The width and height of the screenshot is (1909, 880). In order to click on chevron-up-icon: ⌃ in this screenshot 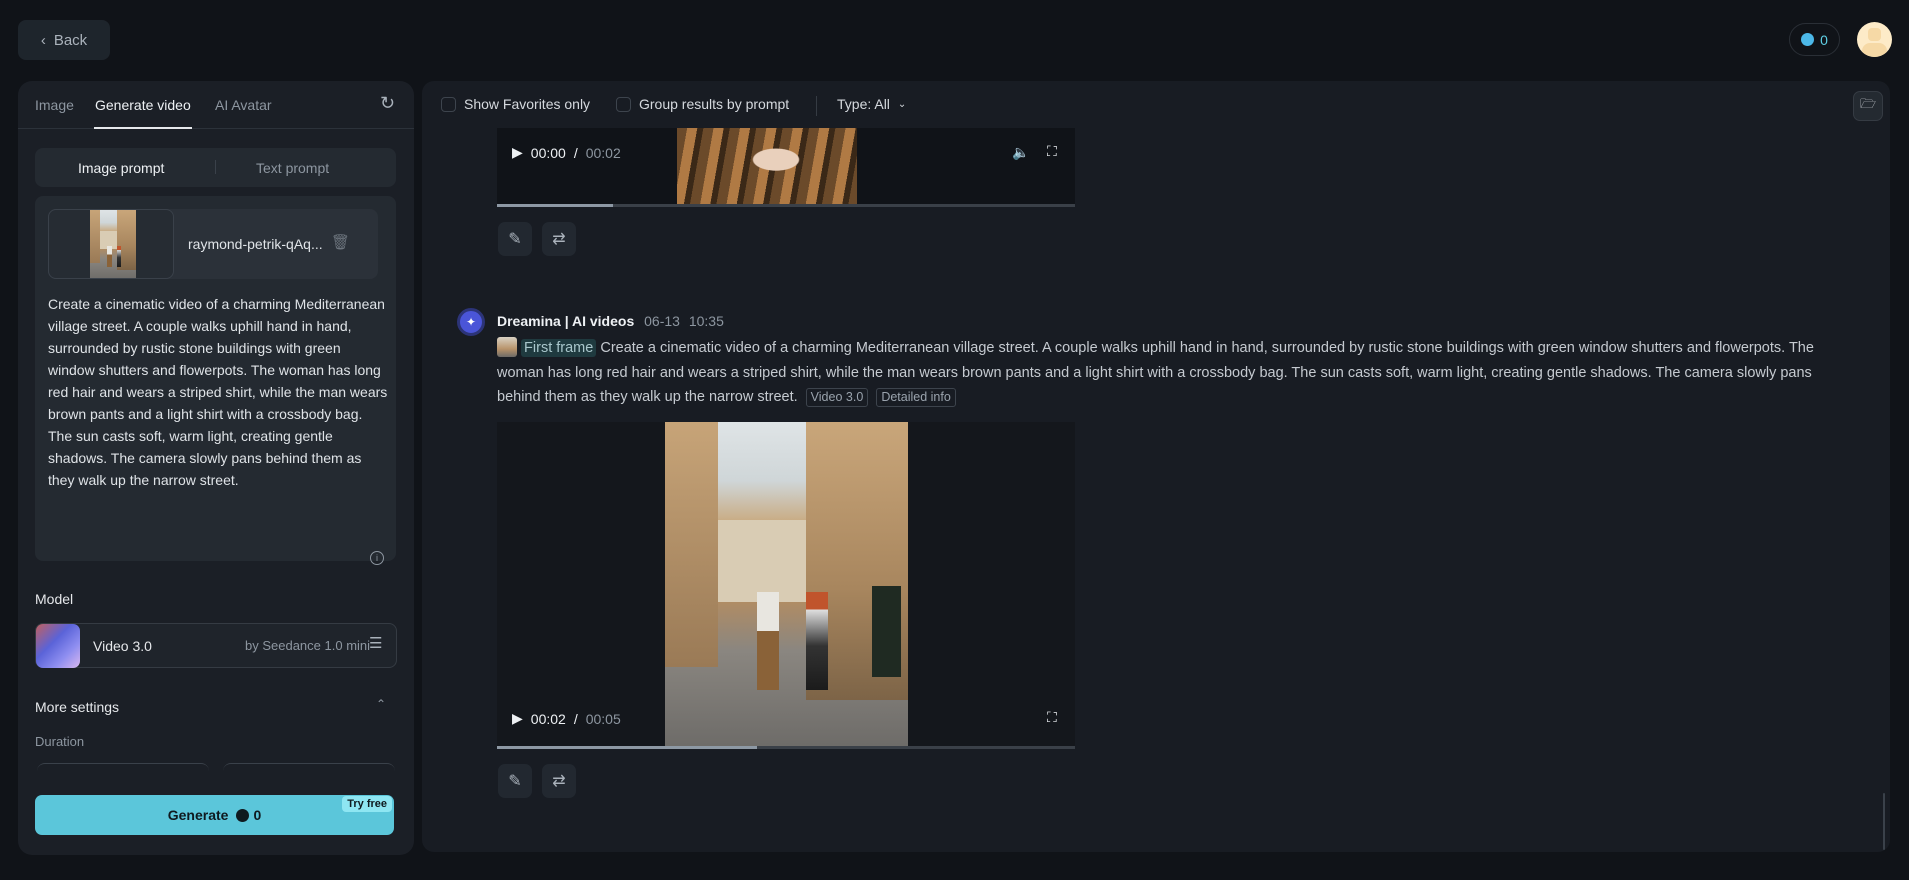, I will do `click(381, 704)`.